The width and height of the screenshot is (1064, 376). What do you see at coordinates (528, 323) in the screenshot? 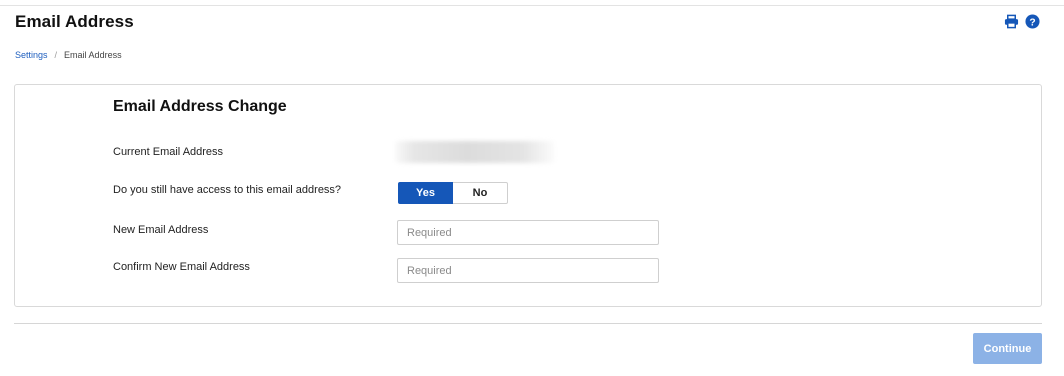
I see `footer-divider` at bounding box center [528, 323].